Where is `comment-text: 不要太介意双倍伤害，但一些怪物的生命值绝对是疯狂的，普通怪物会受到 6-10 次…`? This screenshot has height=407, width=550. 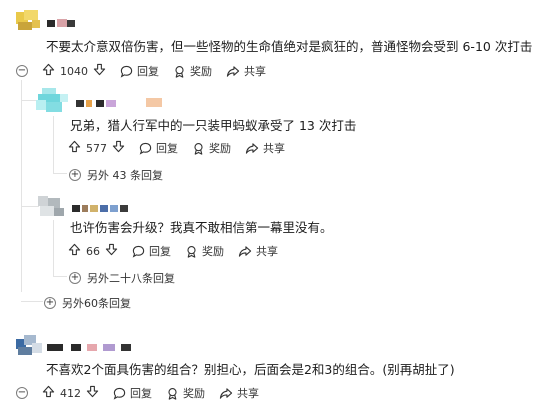
comment-text: 不要太介意双倍伤害，但一些怪物的生命值绝对是疯狂的，普通怪物会受到 6-10 次… is located at coordinates (289, 46).